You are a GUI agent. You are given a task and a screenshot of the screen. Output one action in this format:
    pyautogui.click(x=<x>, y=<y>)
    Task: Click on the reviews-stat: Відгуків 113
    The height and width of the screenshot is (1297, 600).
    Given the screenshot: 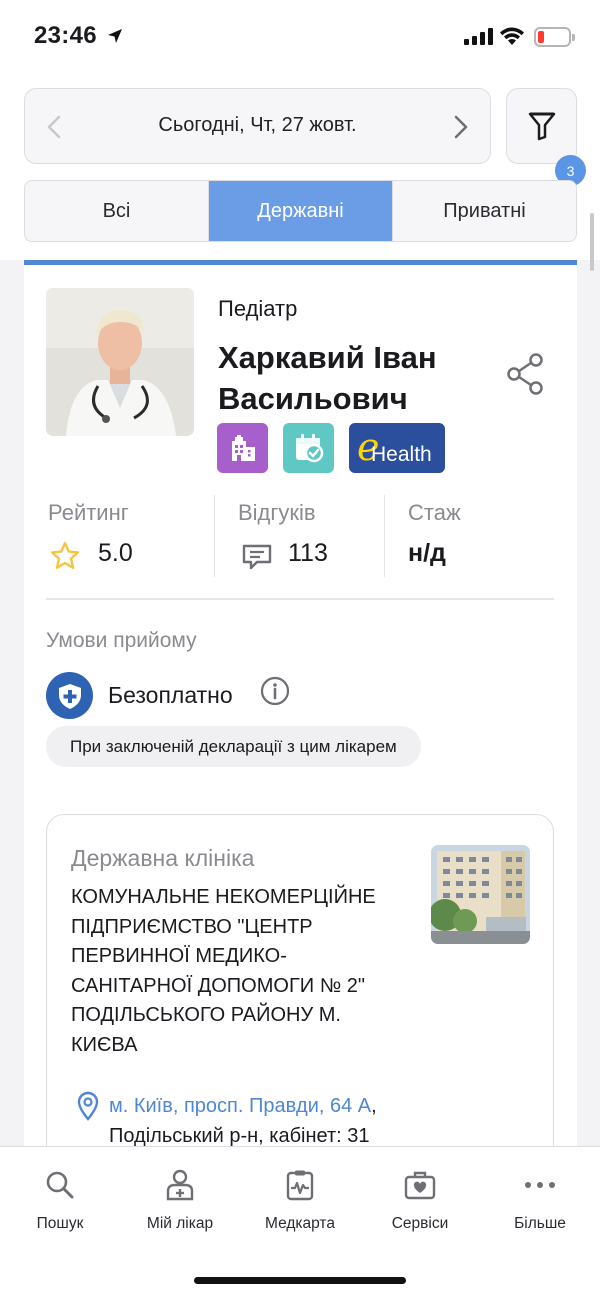 What is the action you would take?
    pyautogui.click(x=299, y=536)
    